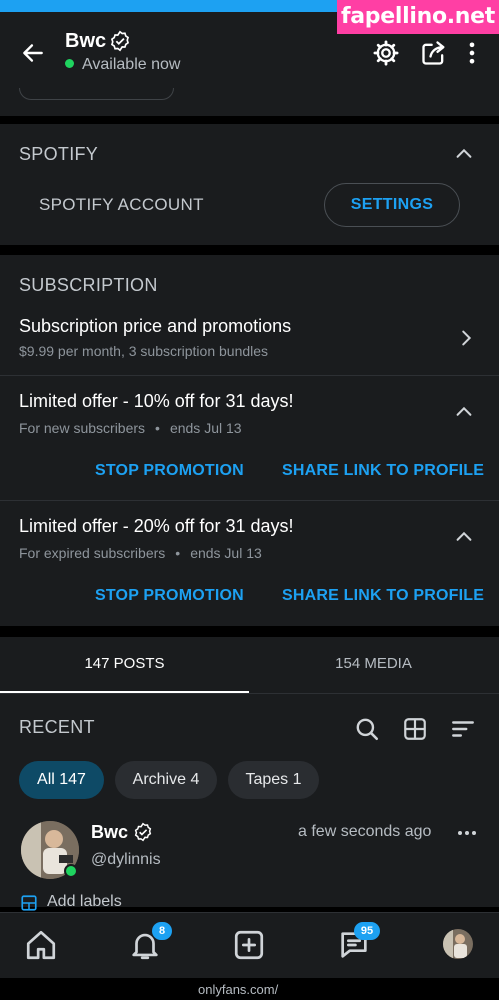 This screenshot has width=499, height=1000. I want to click on post-timestamp: a few seconds ago, so click(365, 831).